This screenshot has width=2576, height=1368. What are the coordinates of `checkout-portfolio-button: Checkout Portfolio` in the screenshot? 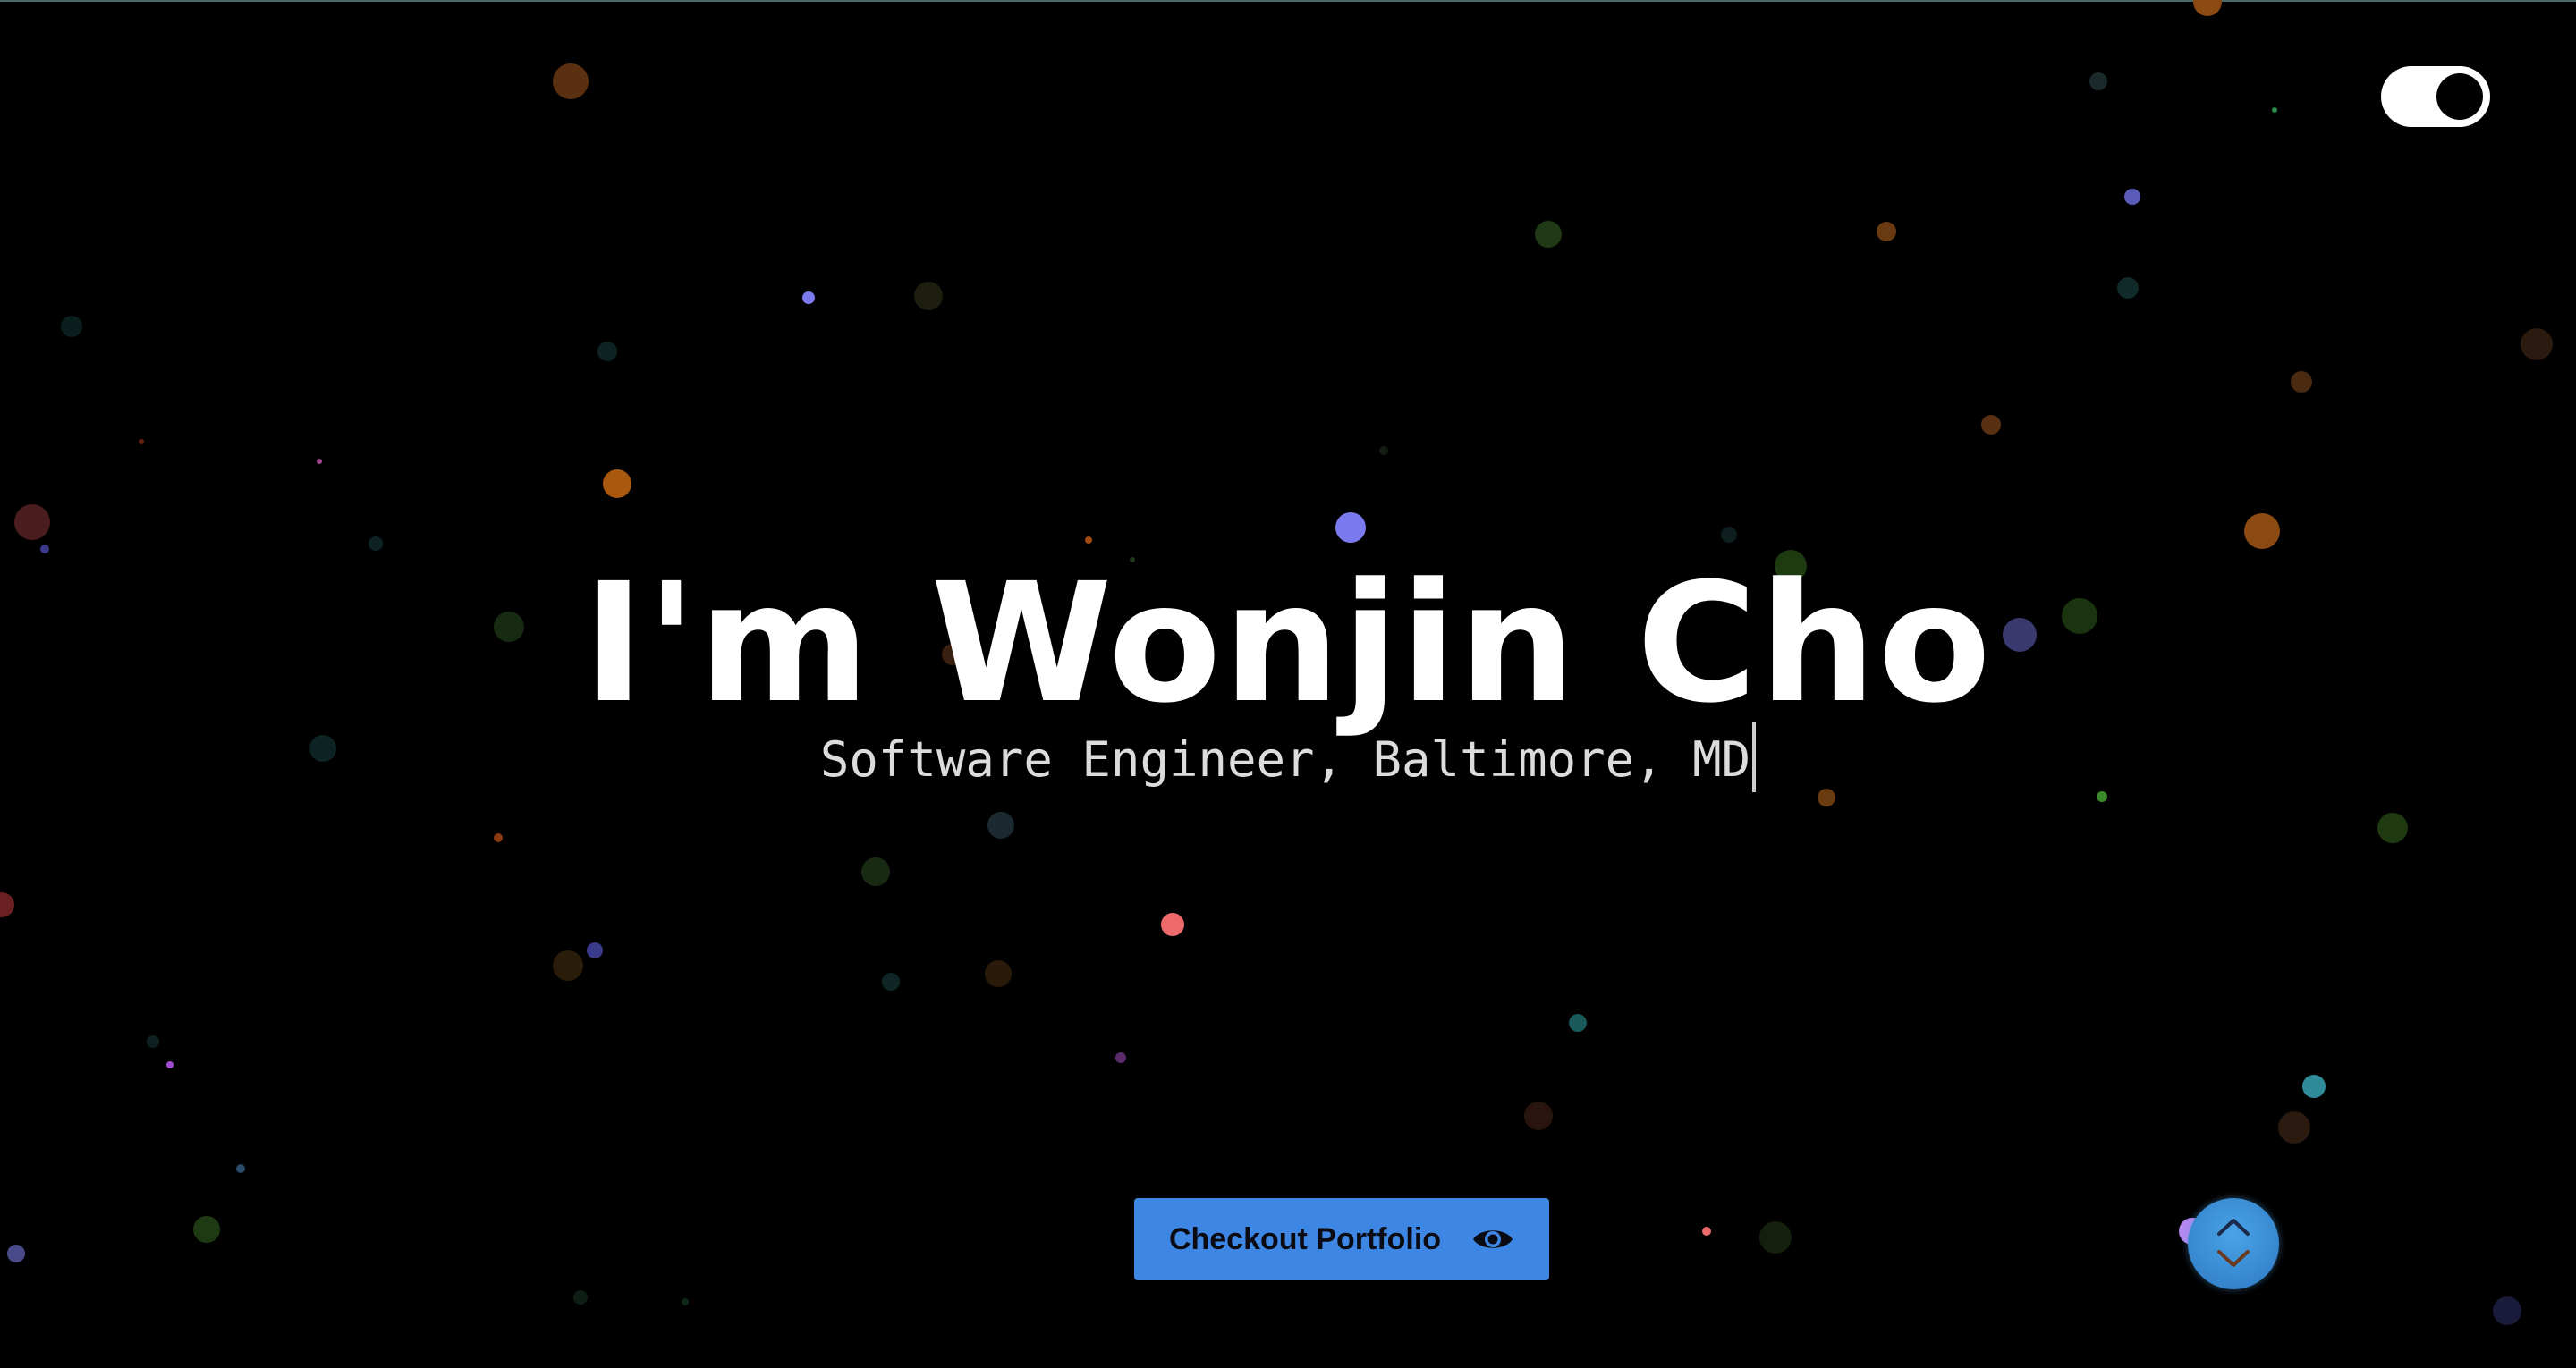 It's located at (1341, 1239).